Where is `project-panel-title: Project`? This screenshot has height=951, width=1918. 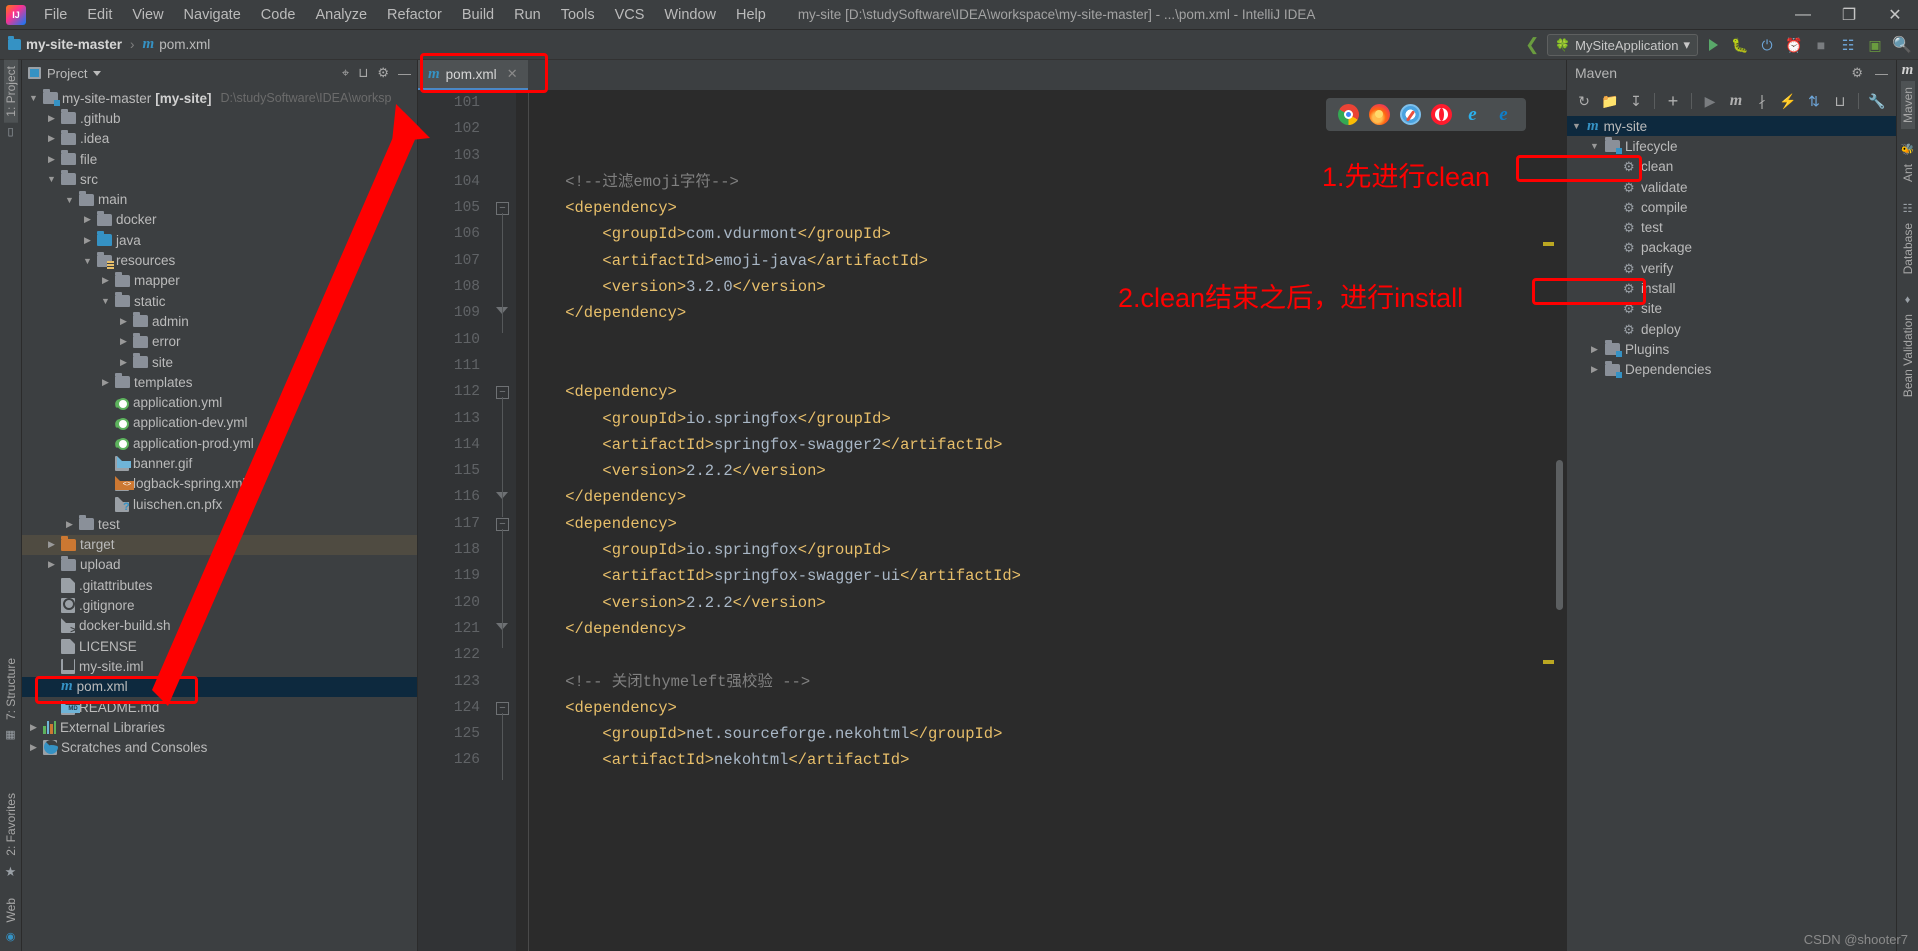 project-panel-title: Project is located at coordinates (67, 73).